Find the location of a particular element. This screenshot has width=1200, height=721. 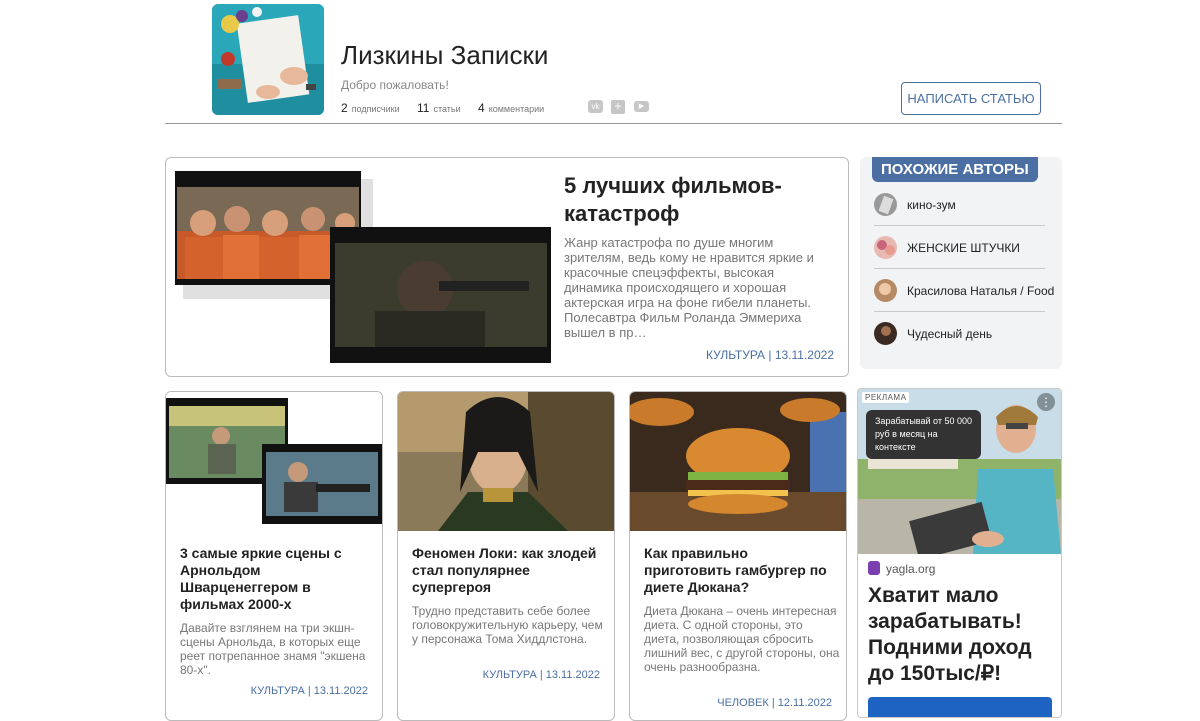

author-row: Красилова Наталья / Food is located at coordinates (964, 290).